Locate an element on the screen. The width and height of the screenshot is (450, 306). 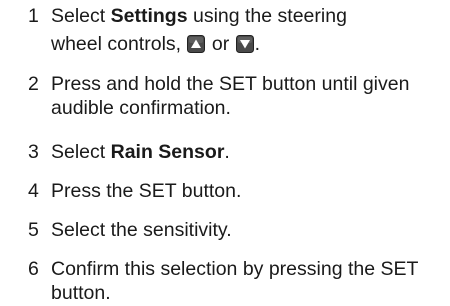
rain-sensor-label: Rain Sensor is located at coordinates (167, 152).